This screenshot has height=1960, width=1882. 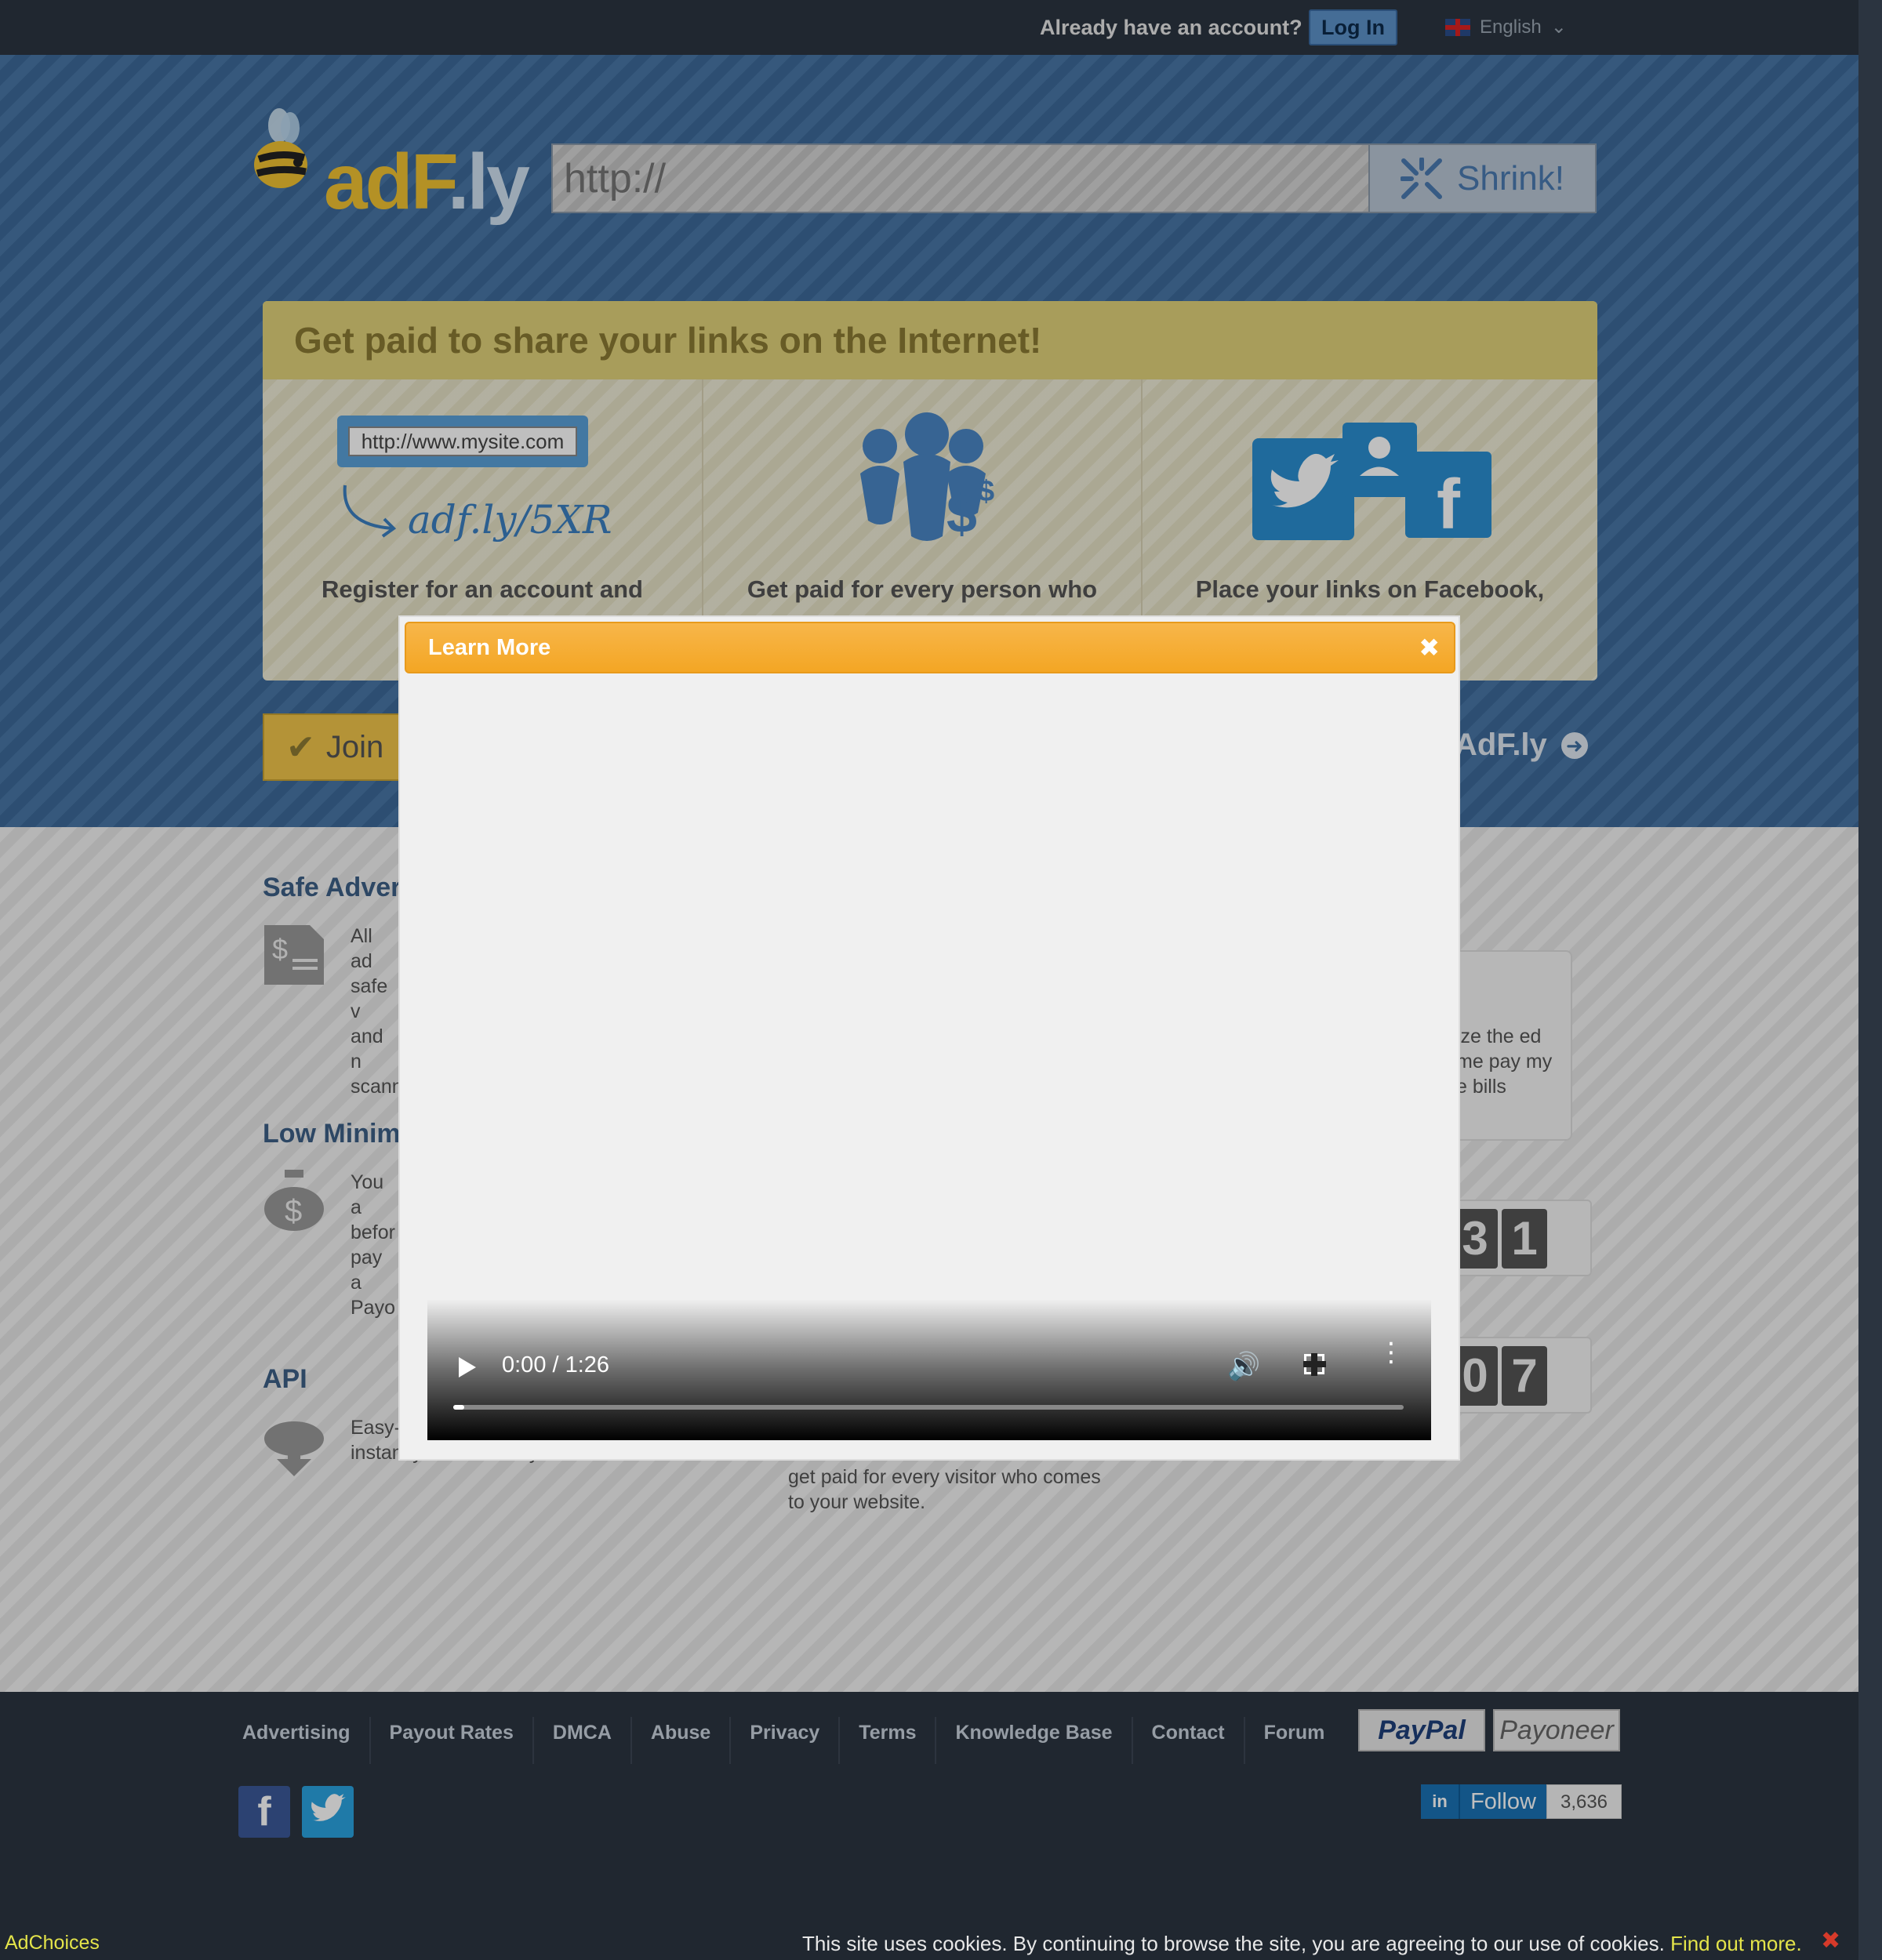 What do you see at coordinates (928, 1407) in the screenshot?
I see `video-progress-bar` at bounding box center [928, 1407].